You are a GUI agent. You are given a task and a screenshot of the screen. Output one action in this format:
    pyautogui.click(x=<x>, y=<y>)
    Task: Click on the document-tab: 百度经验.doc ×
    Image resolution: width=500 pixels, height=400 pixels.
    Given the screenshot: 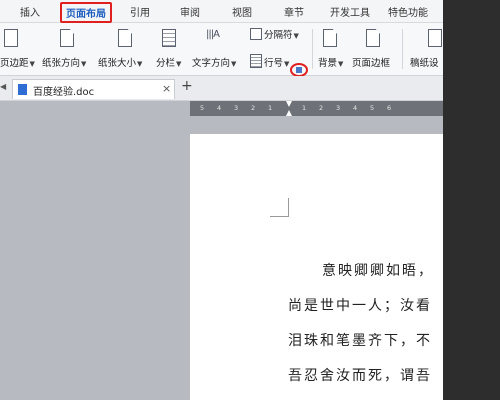 What is the action you would take?
    pyautogui.click(x=93, y=89)
    